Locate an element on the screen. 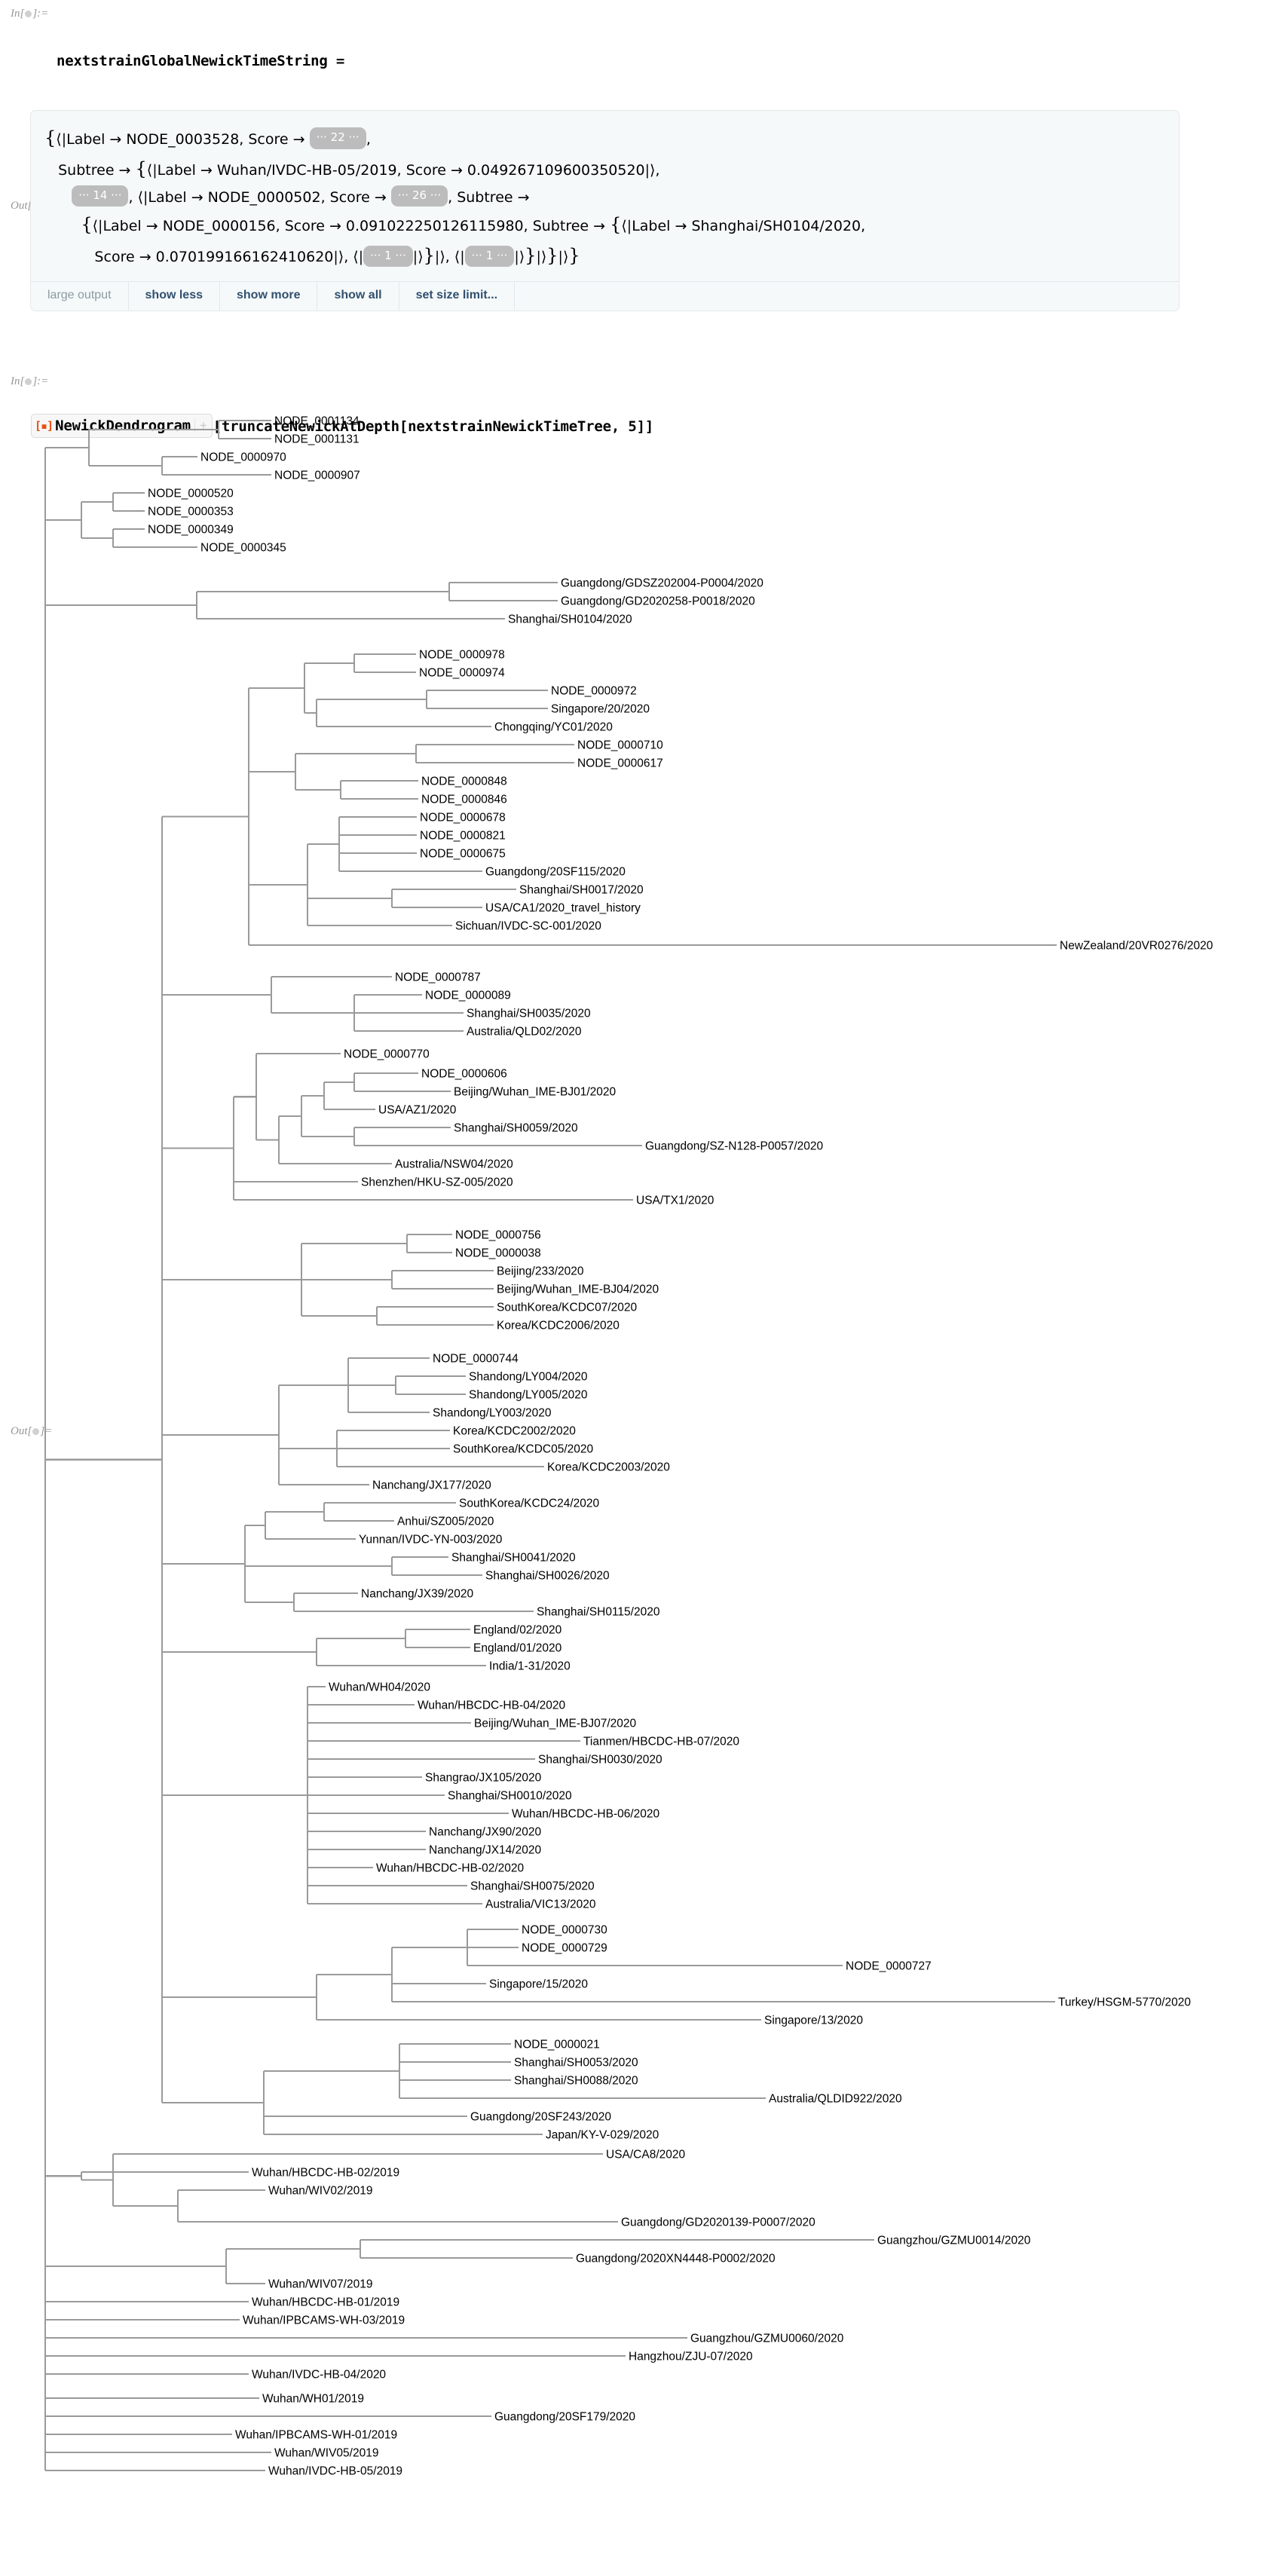 The image size is (1279, 2576). leaf-label: Sichuan/IVDC-SC-001/2020 is located at coordinates (528, 926).